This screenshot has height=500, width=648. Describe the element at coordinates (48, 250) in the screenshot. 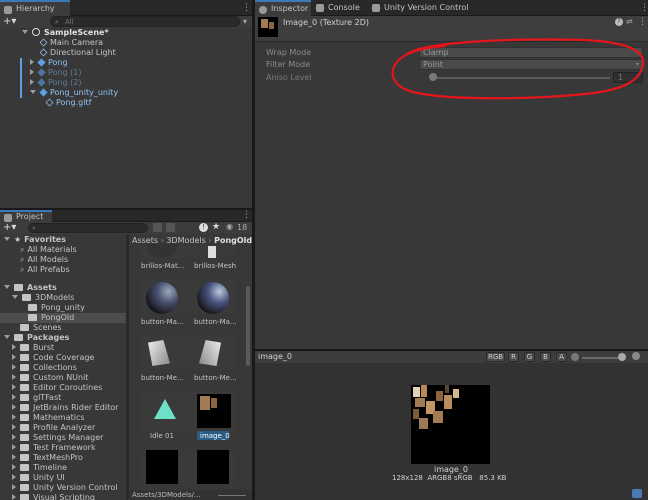

I see `favorite-all-materials: ⌕ All Materials` at that location.